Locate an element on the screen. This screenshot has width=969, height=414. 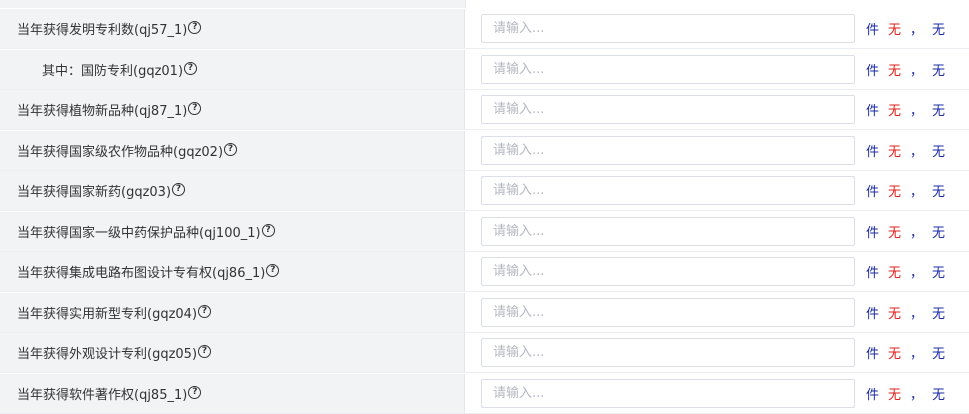
row-label-cell: 当年获得植物新品种(qj87_1)? is located at coordinates (232, 109).